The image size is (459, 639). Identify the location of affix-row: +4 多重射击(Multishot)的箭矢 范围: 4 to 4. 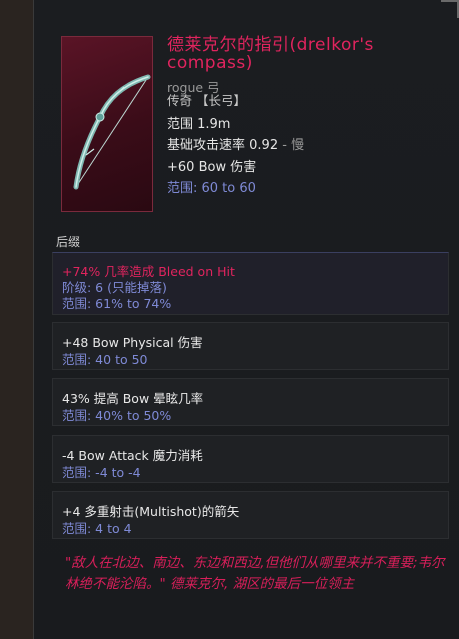
(250, 515).